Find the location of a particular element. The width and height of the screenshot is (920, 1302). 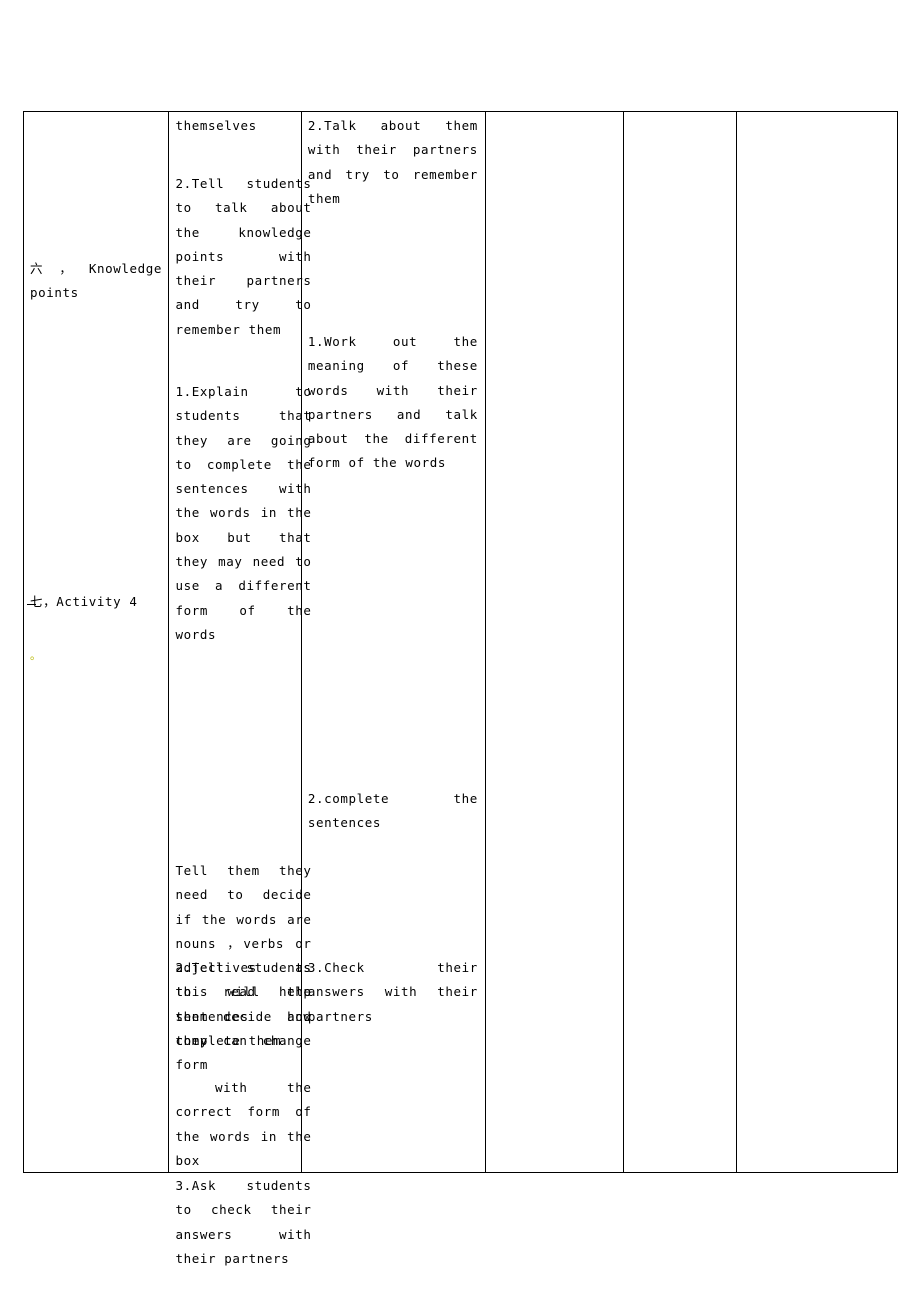

blank-1-content is located at coordinates (554, 642).